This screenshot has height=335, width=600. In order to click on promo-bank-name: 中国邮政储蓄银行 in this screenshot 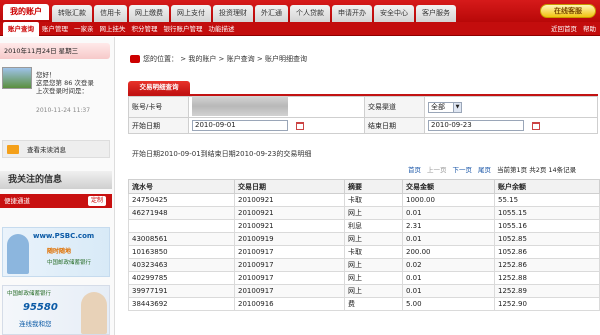, I will do `click(69, 263)`.